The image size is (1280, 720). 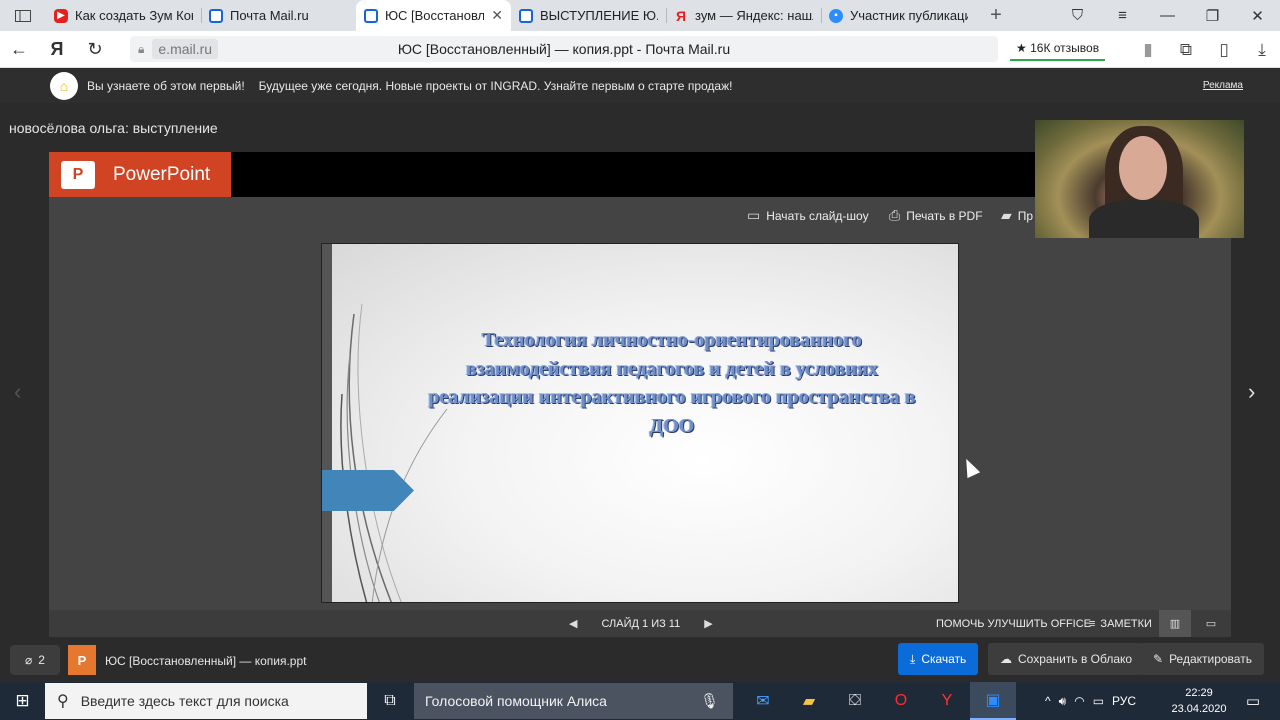 What do you see at coordinates (754, 15) in the screenshot?
I see `tab-label: зум — Яндекс: нашлось` at bounding box center [754, 15].